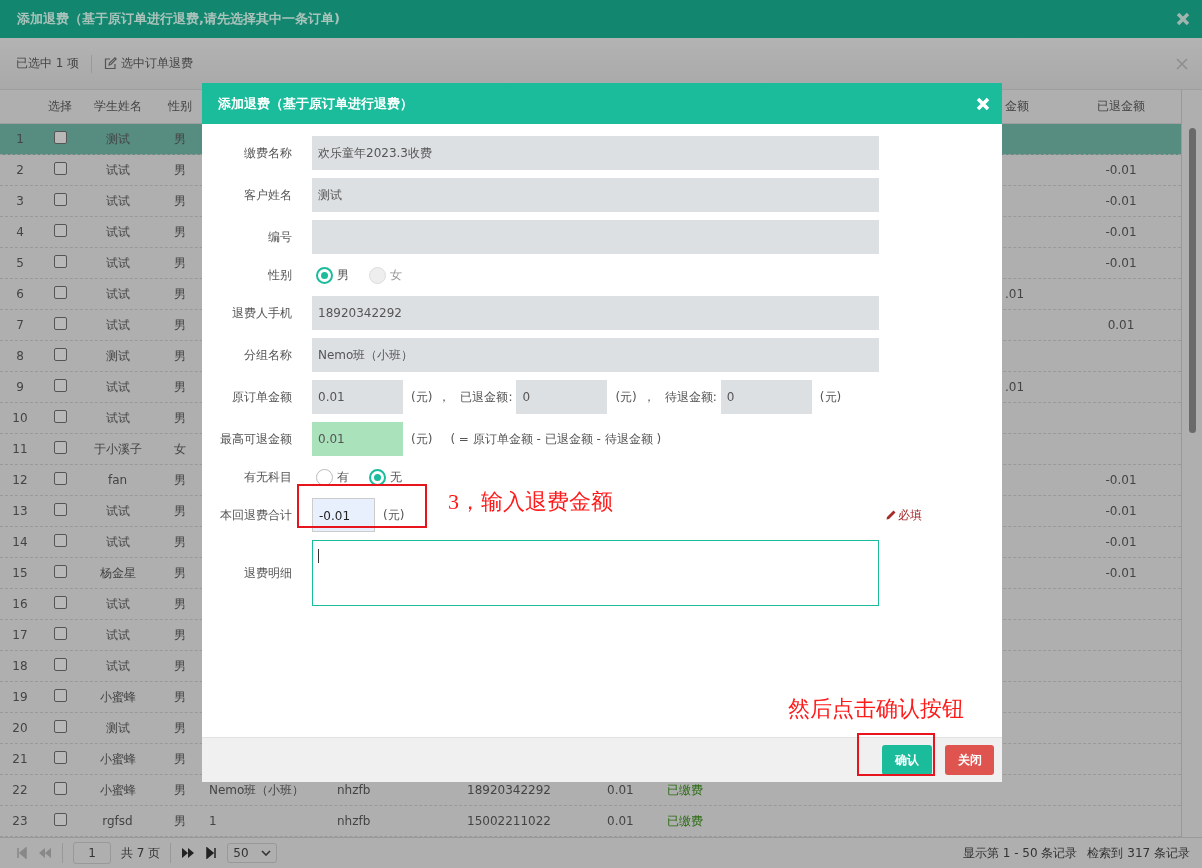 The image size is (1202, 868). Describe the element at coordinates (595, 313) in the screenshot. I see `text-field: 18920342292` at that location.